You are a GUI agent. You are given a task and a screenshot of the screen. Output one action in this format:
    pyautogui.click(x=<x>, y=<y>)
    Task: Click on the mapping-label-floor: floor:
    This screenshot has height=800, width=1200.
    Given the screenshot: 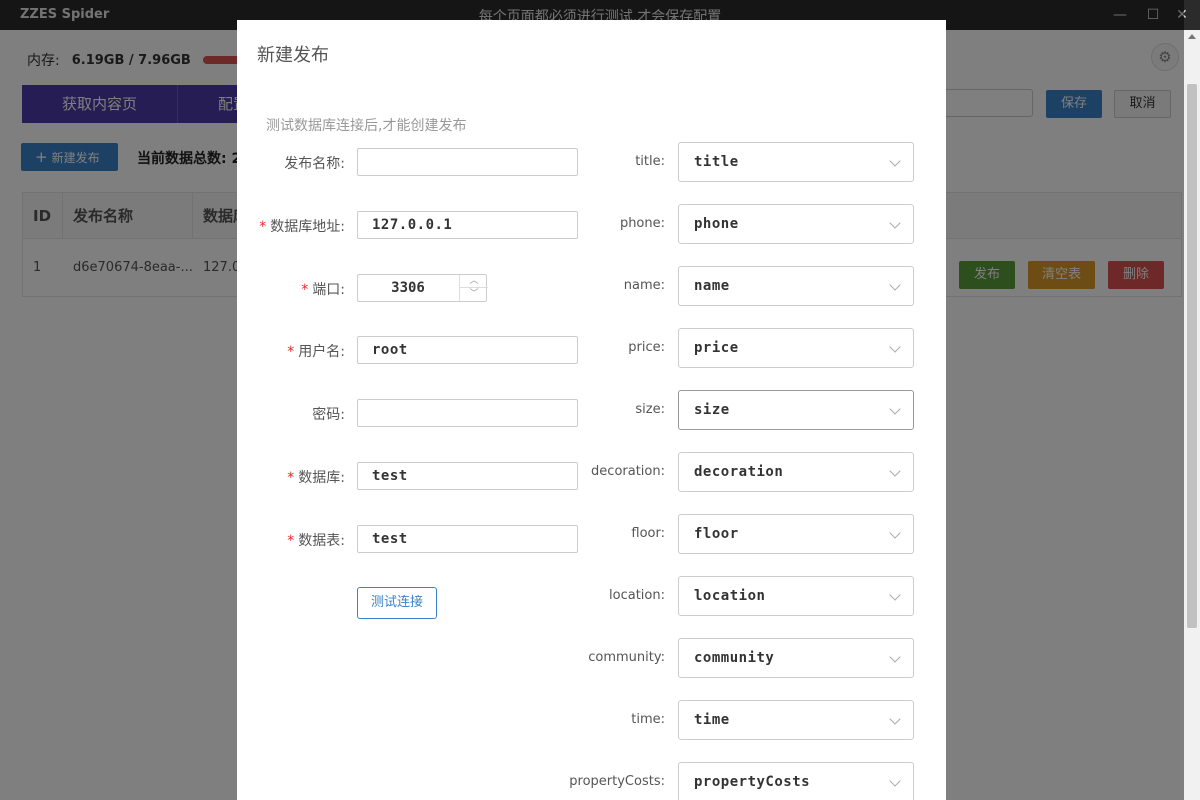 What is the action you would take?
    pyautogui.click(x=648, y=533)
    